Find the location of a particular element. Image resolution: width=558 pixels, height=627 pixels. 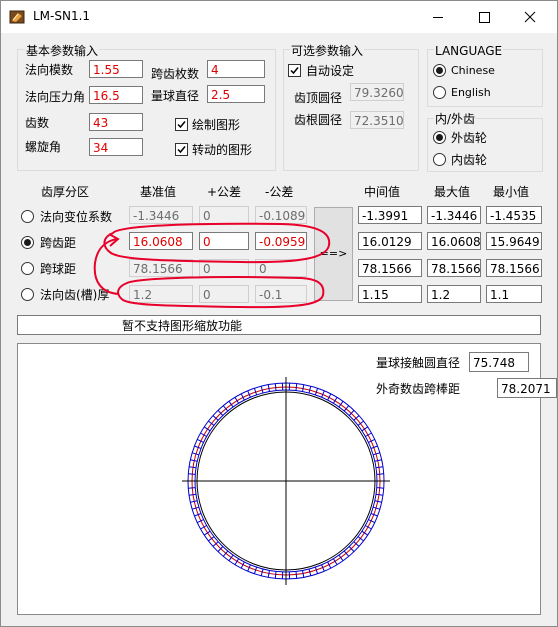

annotation-arrow is located at coordinates (106, 266).